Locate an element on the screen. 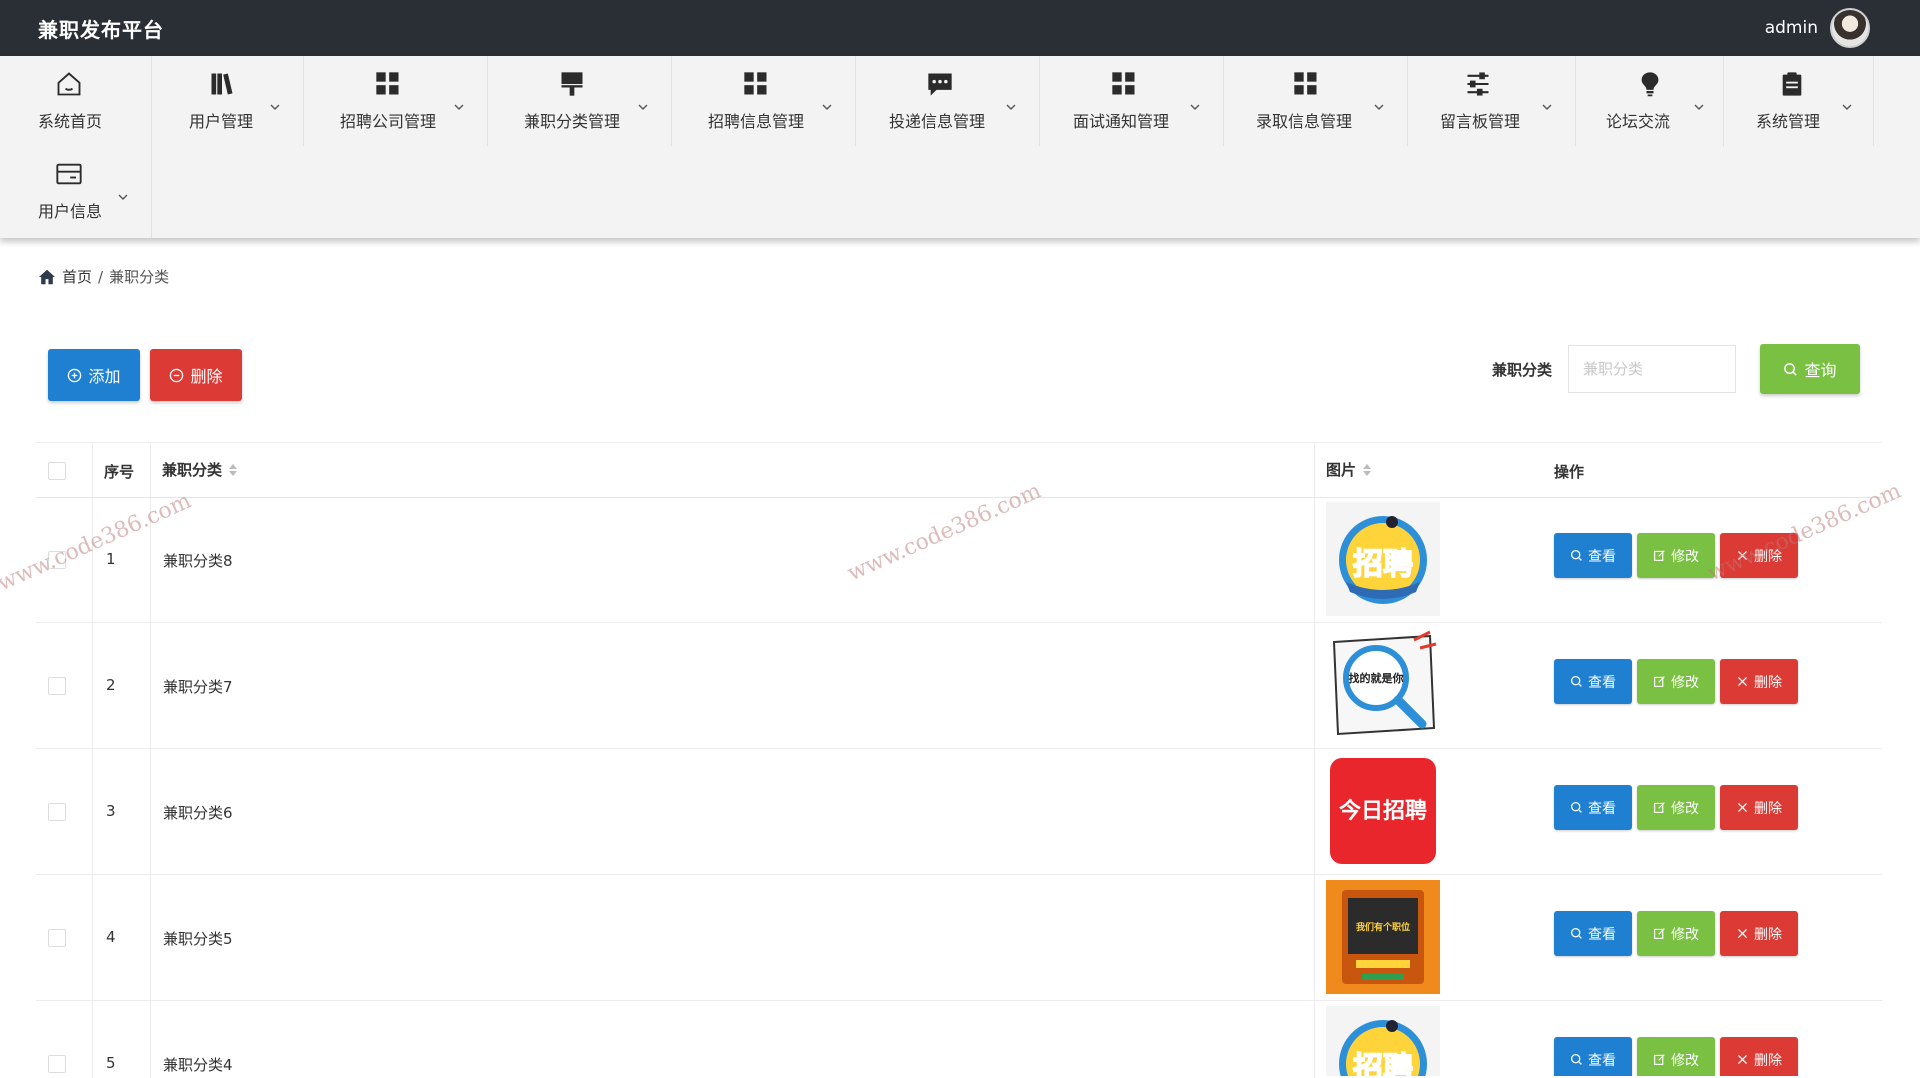 The width and height of the screenshot is (1920, 1078). nav-item-forum: 论坛交流 is located at coordinates (1650, 101).